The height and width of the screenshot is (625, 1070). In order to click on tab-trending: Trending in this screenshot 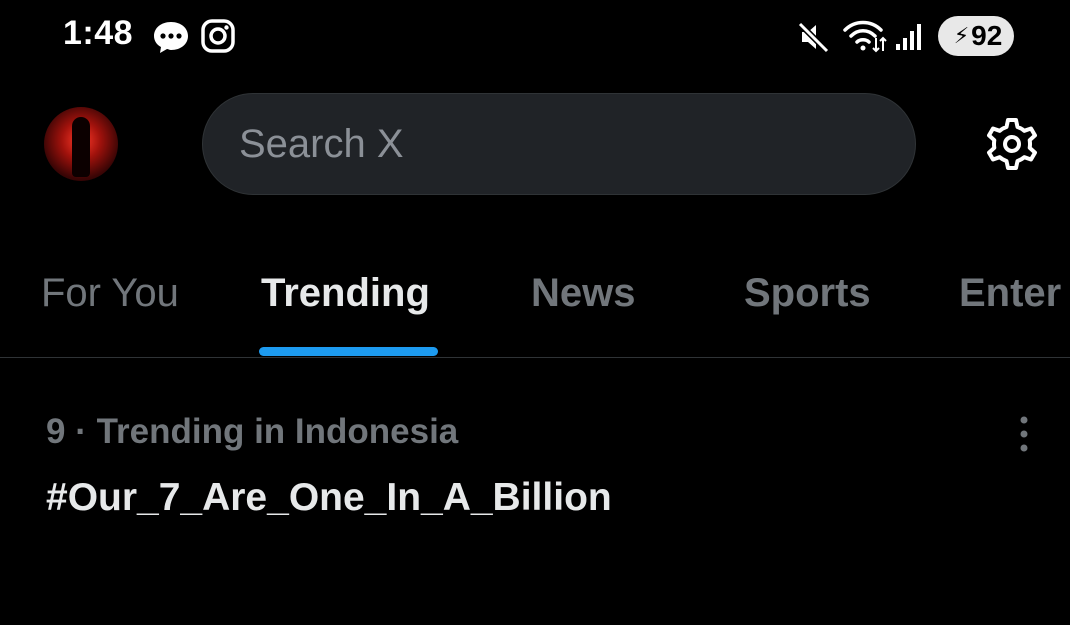, I will do `click(345, 293)`.